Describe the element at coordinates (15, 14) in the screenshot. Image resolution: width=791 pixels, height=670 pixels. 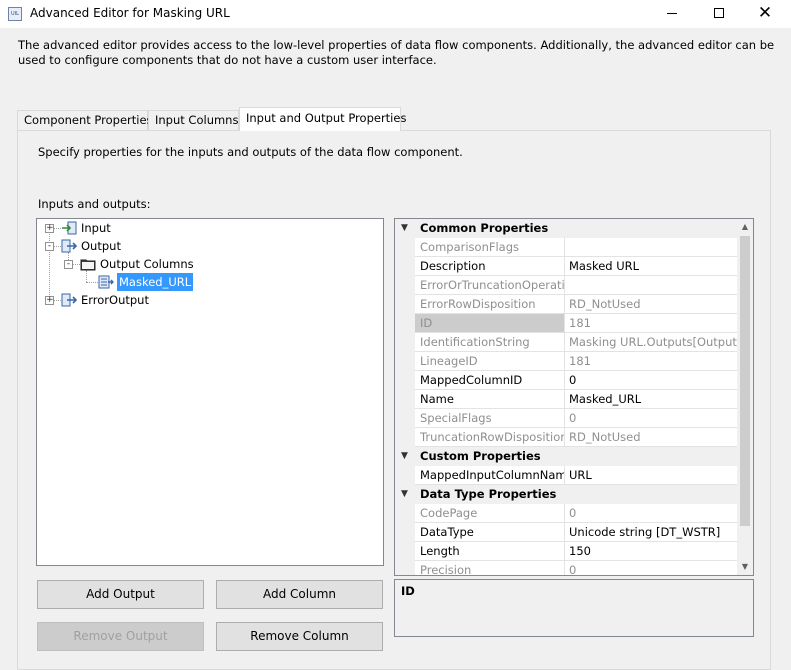
I see `app-icon: UIL` at that location.